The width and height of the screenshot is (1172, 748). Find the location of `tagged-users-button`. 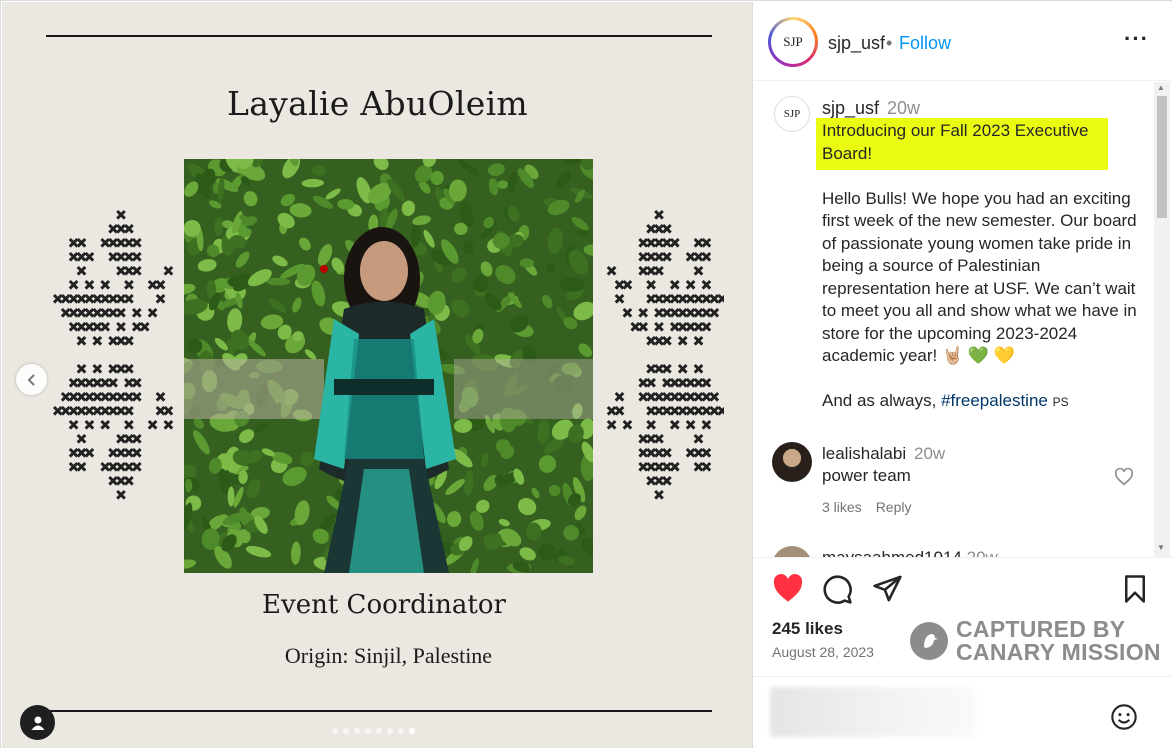

tagged-users-button is located at coordinates (37, 722).